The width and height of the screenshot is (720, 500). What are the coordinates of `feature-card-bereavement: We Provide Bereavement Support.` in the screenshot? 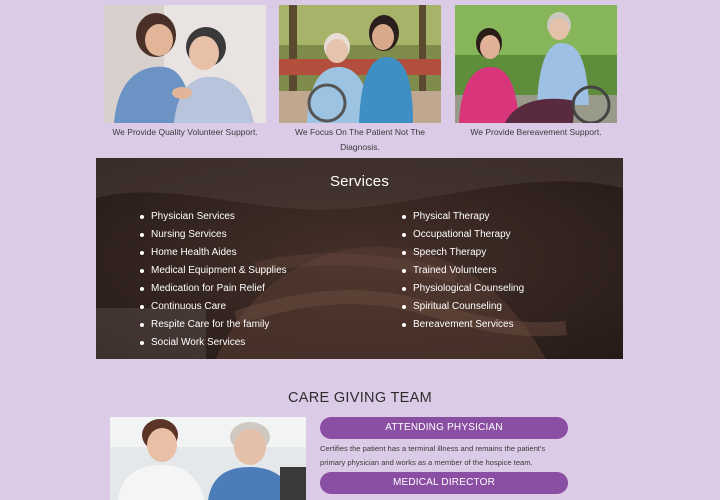 It's located at (536, 72).